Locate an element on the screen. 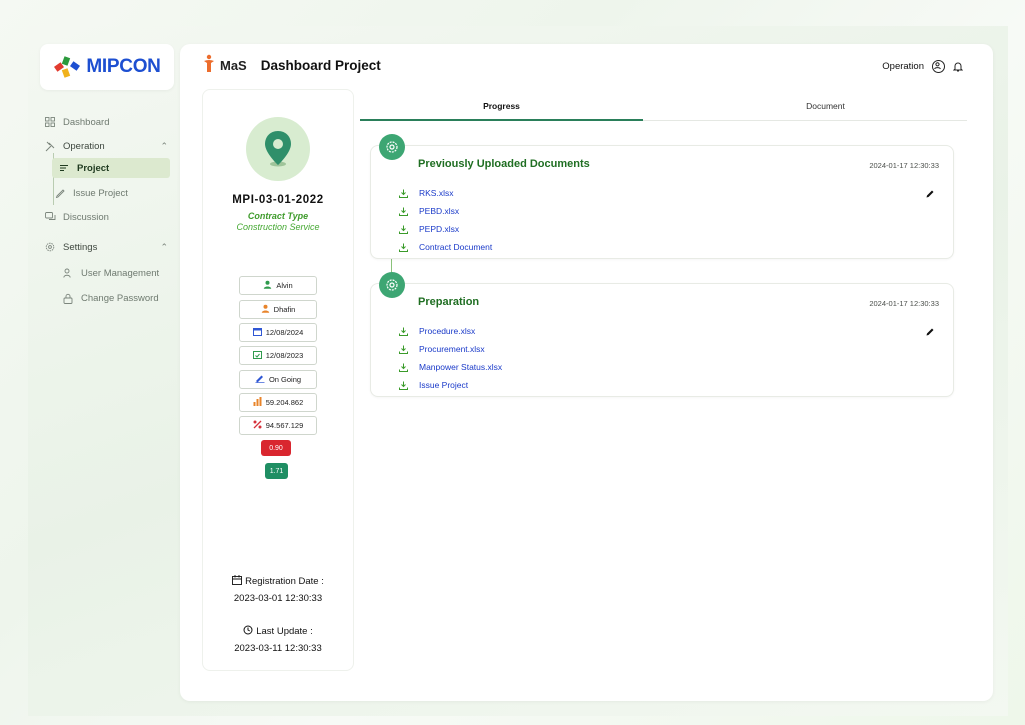  percent-icon is located at coordinates (257, 425).